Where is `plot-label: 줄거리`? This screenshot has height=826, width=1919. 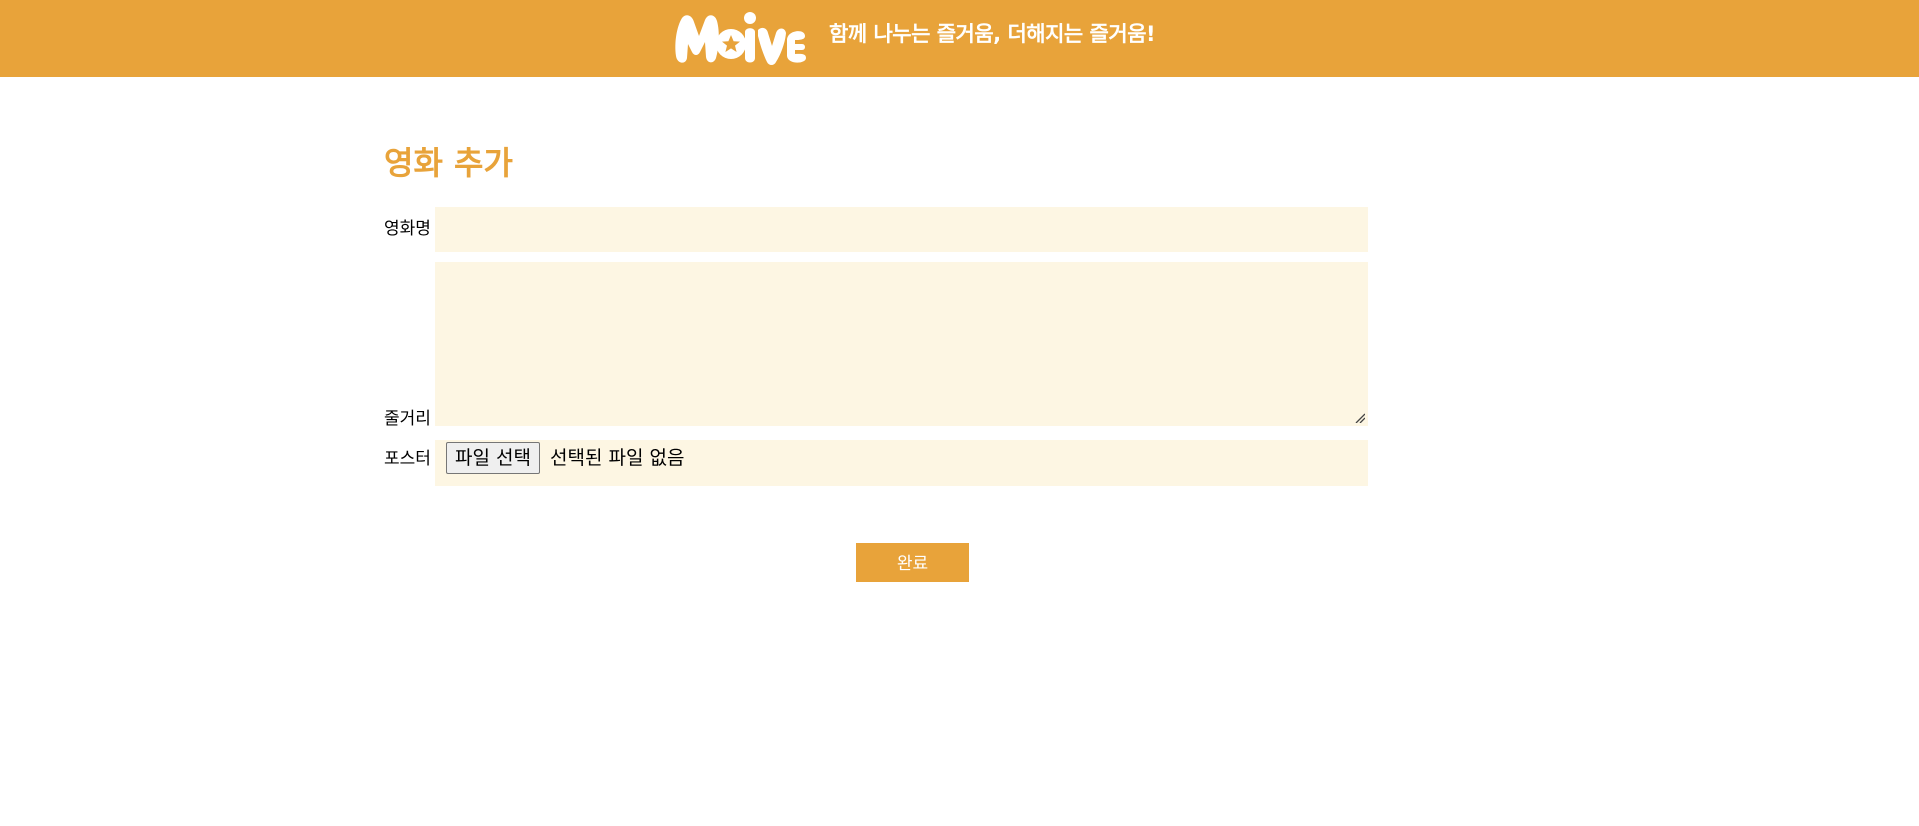 plot-label: 줄거리 is located at coordinates (407, 419).